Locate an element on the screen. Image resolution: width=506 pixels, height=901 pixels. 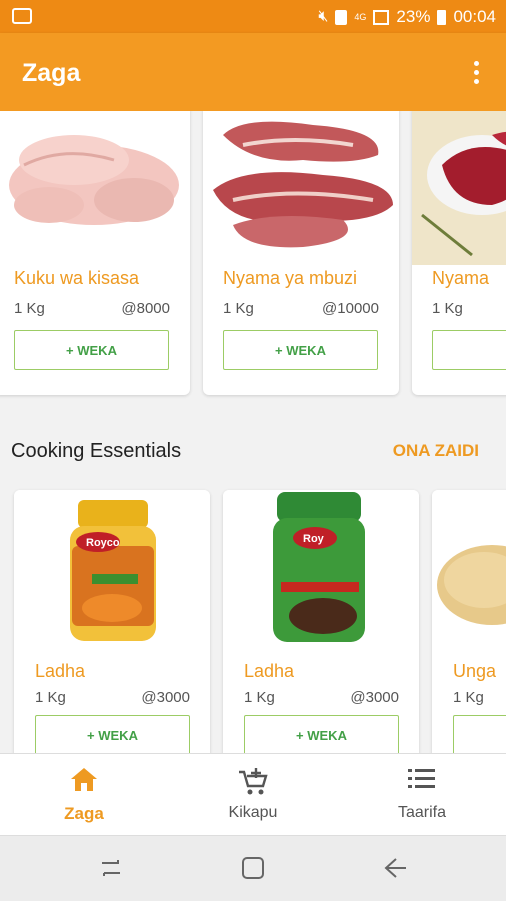
battery-percent: 23% is located at coordinates (413, 16).